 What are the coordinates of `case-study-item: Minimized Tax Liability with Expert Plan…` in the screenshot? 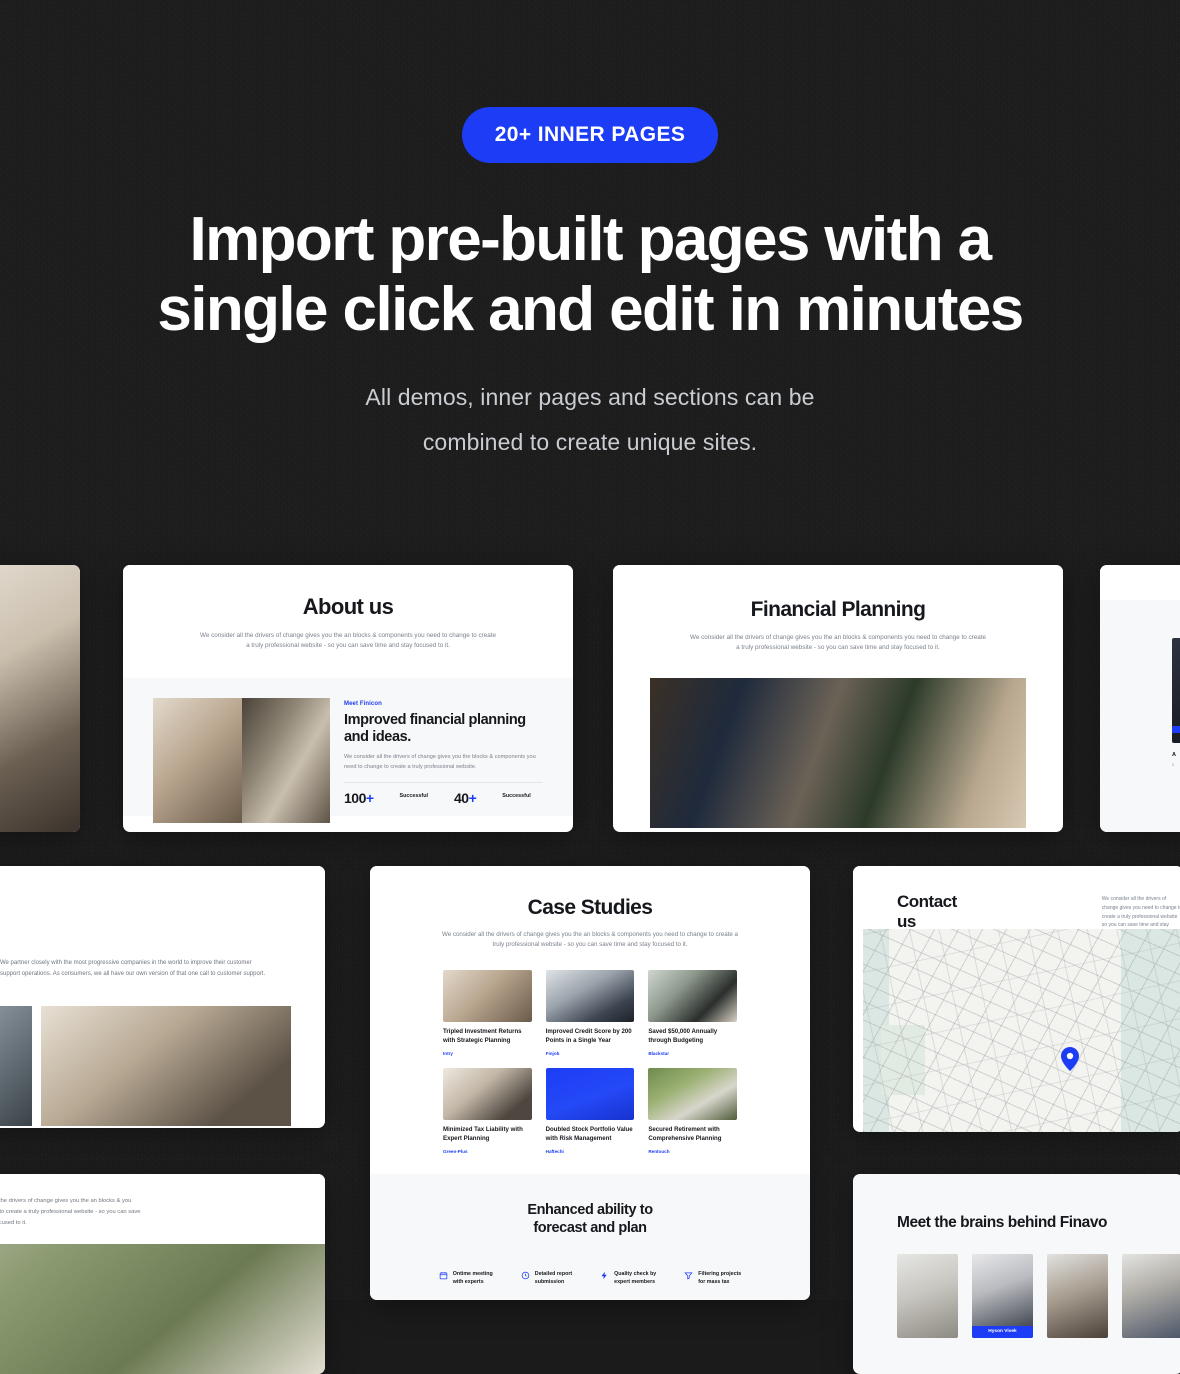 It's located at (487, 1111).